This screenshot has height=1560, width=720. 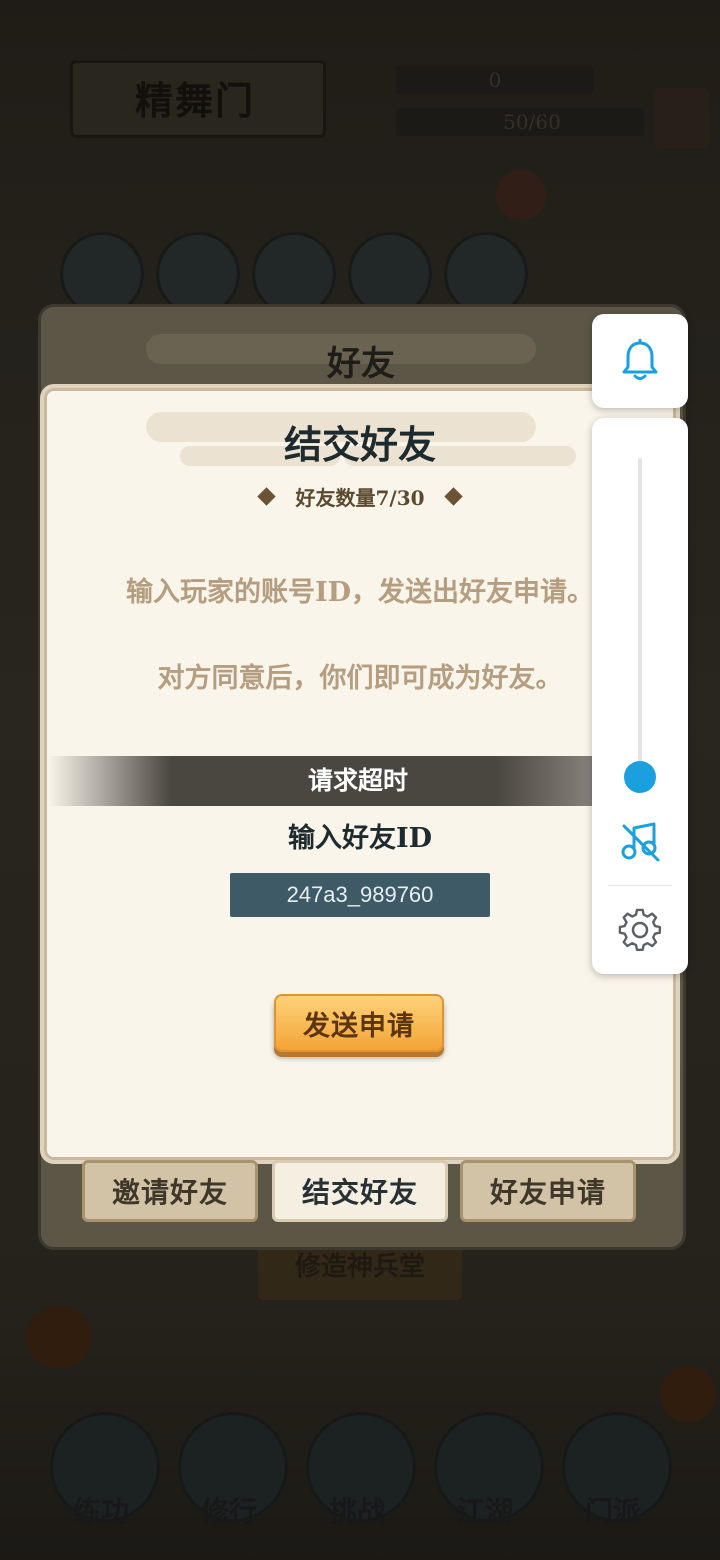 What do you see at coordinates (640, 618) in the screenshot?
I see `volume-slider-track` at bounding box center [640, 618].